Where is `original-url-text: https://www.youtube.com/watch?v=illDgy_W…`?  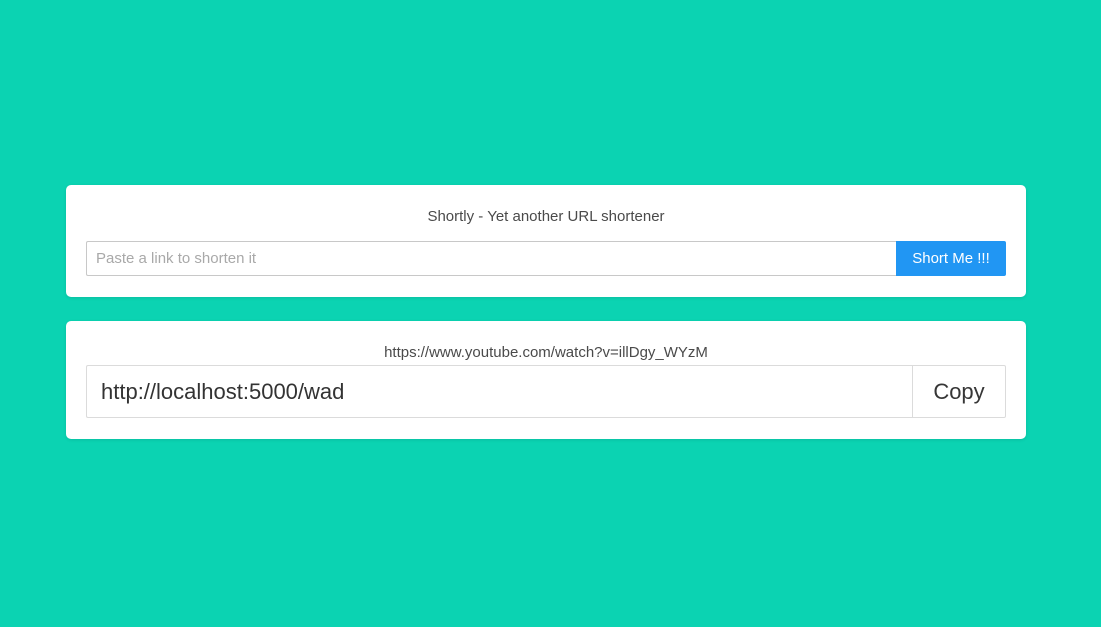
original-url-text: https://www.youtube.com/watch?v=illDgy_W… is located at coordinates (546, 352).